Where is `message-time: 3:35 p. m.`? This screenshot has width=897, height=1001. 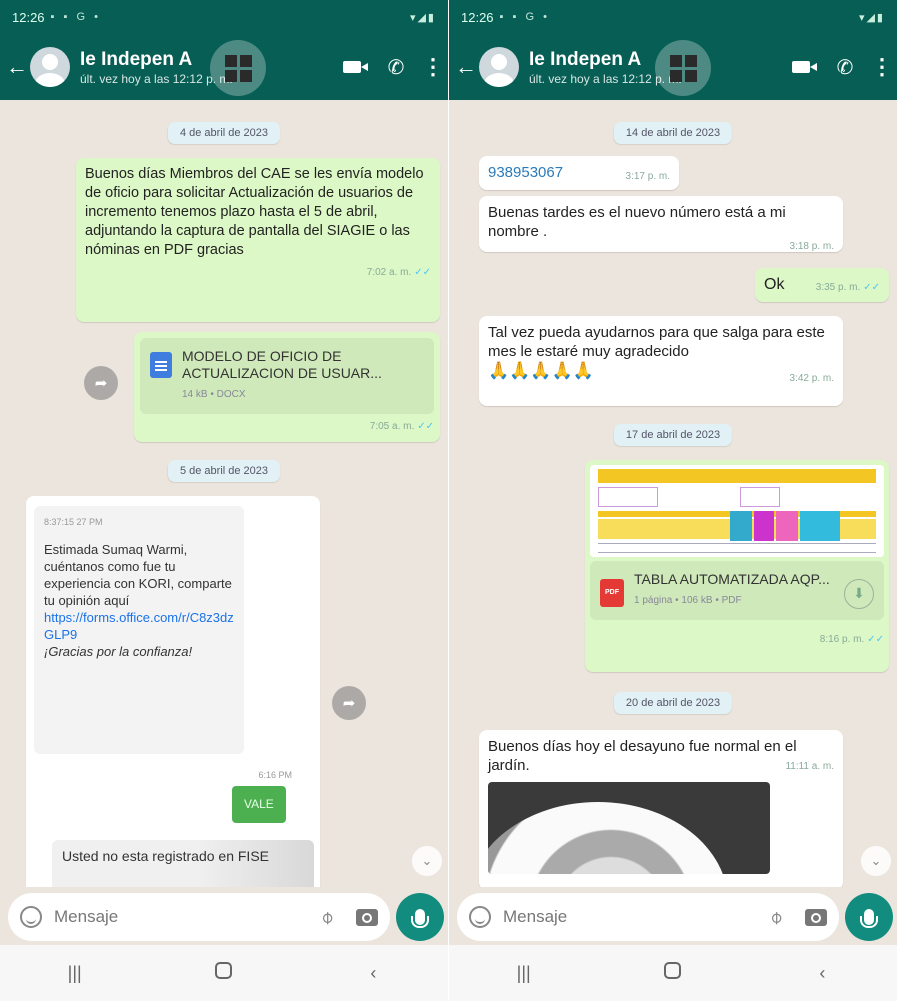
message-time: 3:35 p. m. is located at coordinates (838, 287).